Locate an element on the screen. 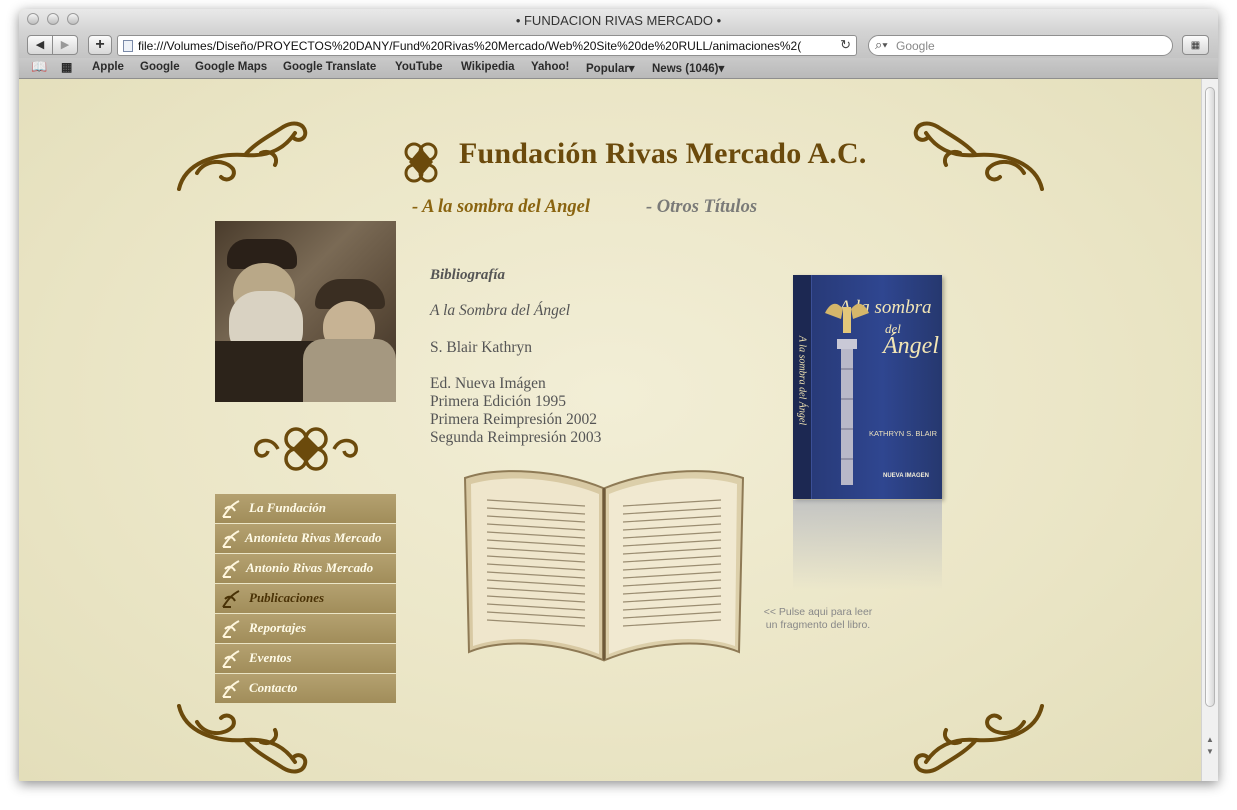 The image size is (1237, 810). tabs-grid-button: ▦ is located at coordinates (1195, 45).